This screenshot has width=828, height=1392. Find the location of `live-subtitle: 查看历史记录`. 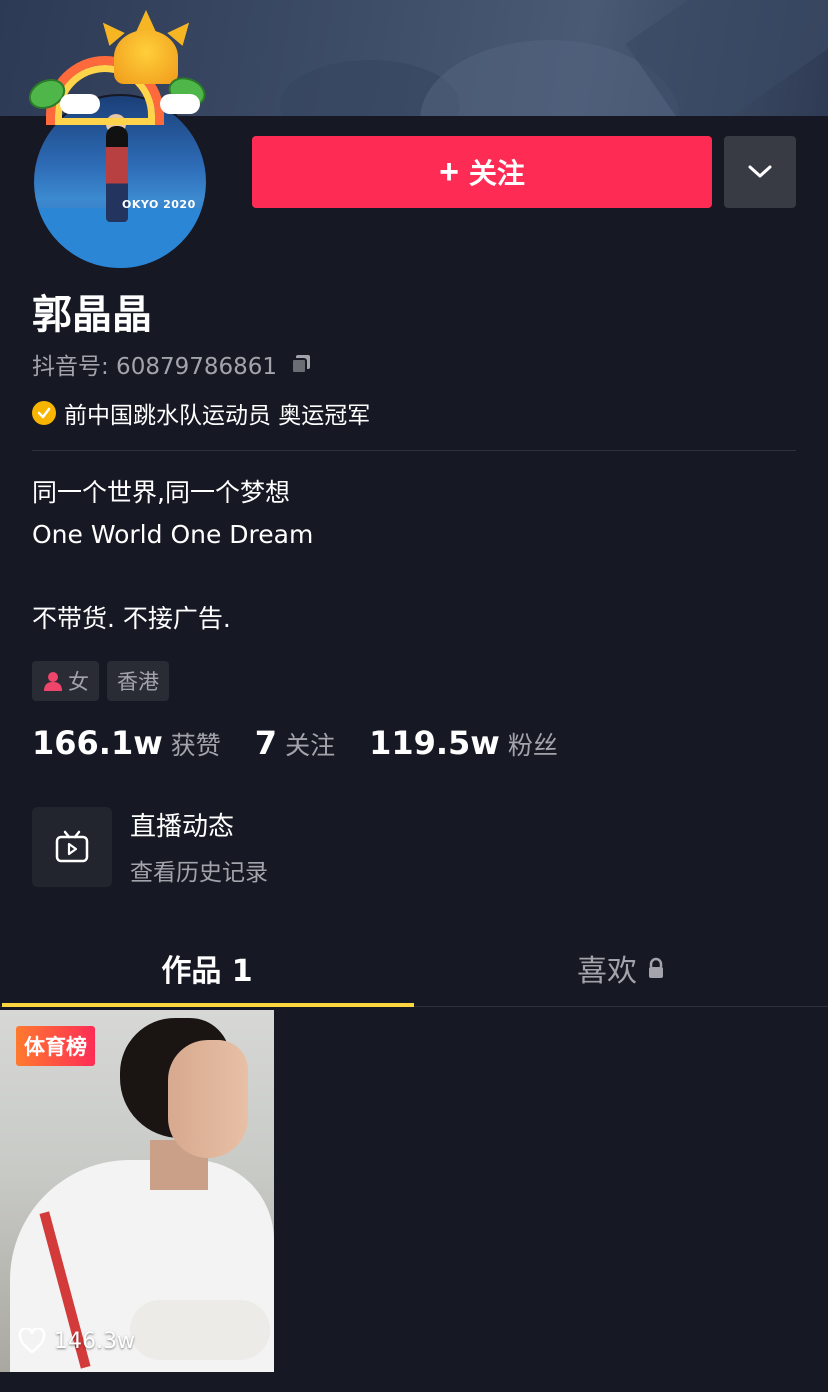

live-subtitle: 查看历史记录 is located at coordinates (199, 873).